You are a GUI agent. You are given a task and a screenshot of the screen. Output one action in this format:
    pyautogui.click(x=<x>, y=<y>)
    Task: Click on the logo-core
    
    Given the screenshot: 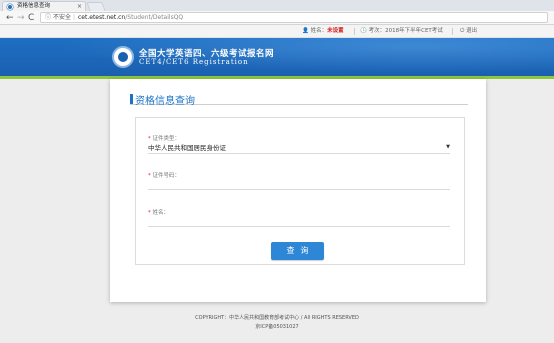 What is the action you would take?
    pyautogui.click(x=123, y=57)
    